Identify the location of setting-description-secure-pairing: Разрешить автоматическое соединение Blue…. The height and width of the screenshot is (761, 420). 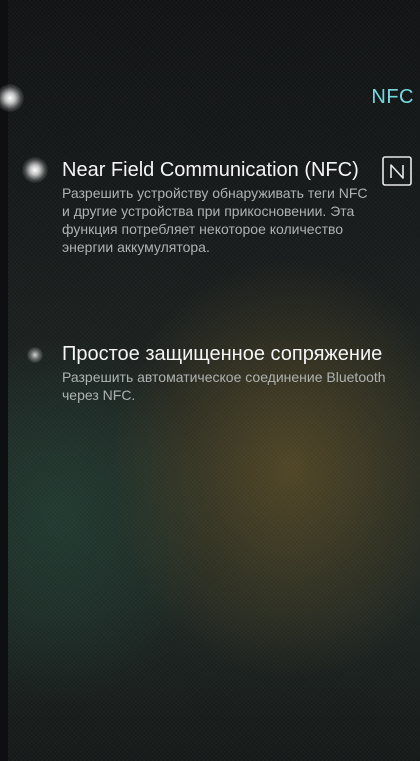
(224, 386).